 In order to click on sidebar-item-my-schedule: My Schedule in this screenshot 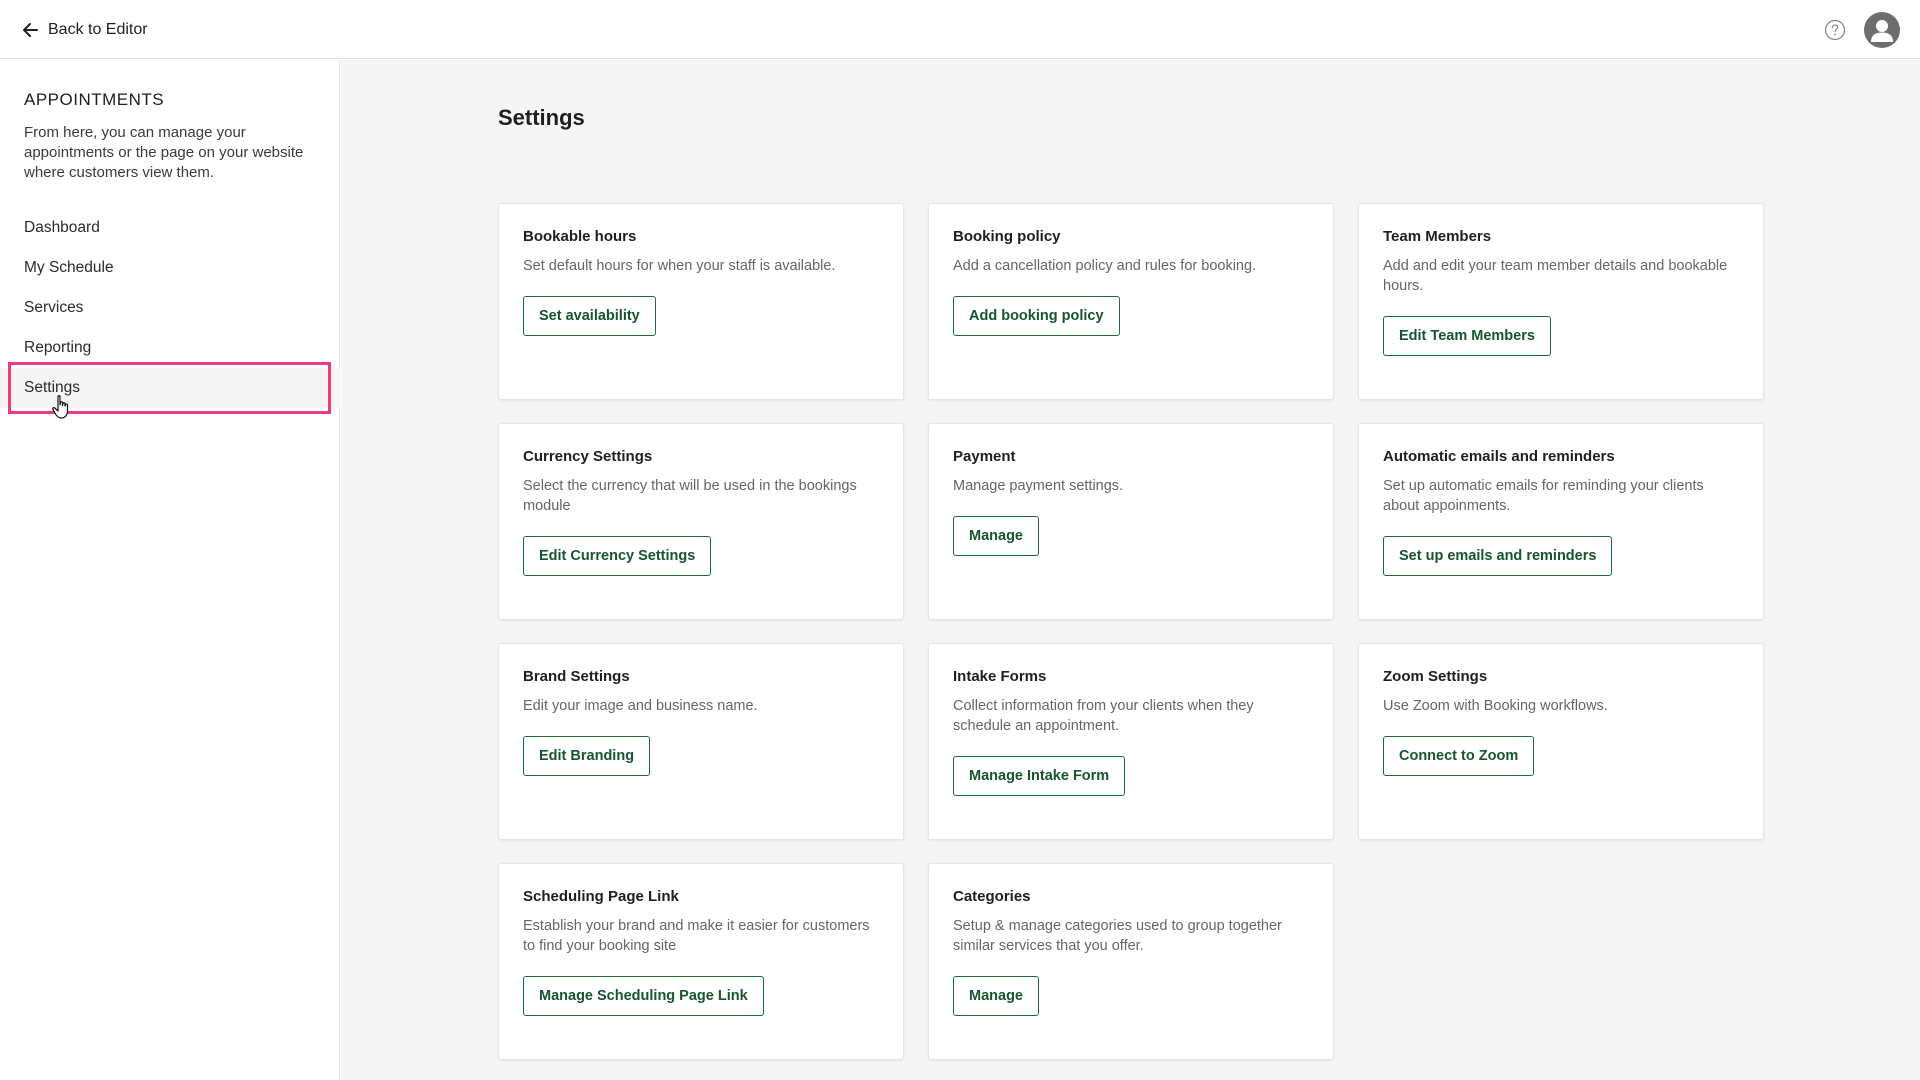, I will do `click(170, 268)`.